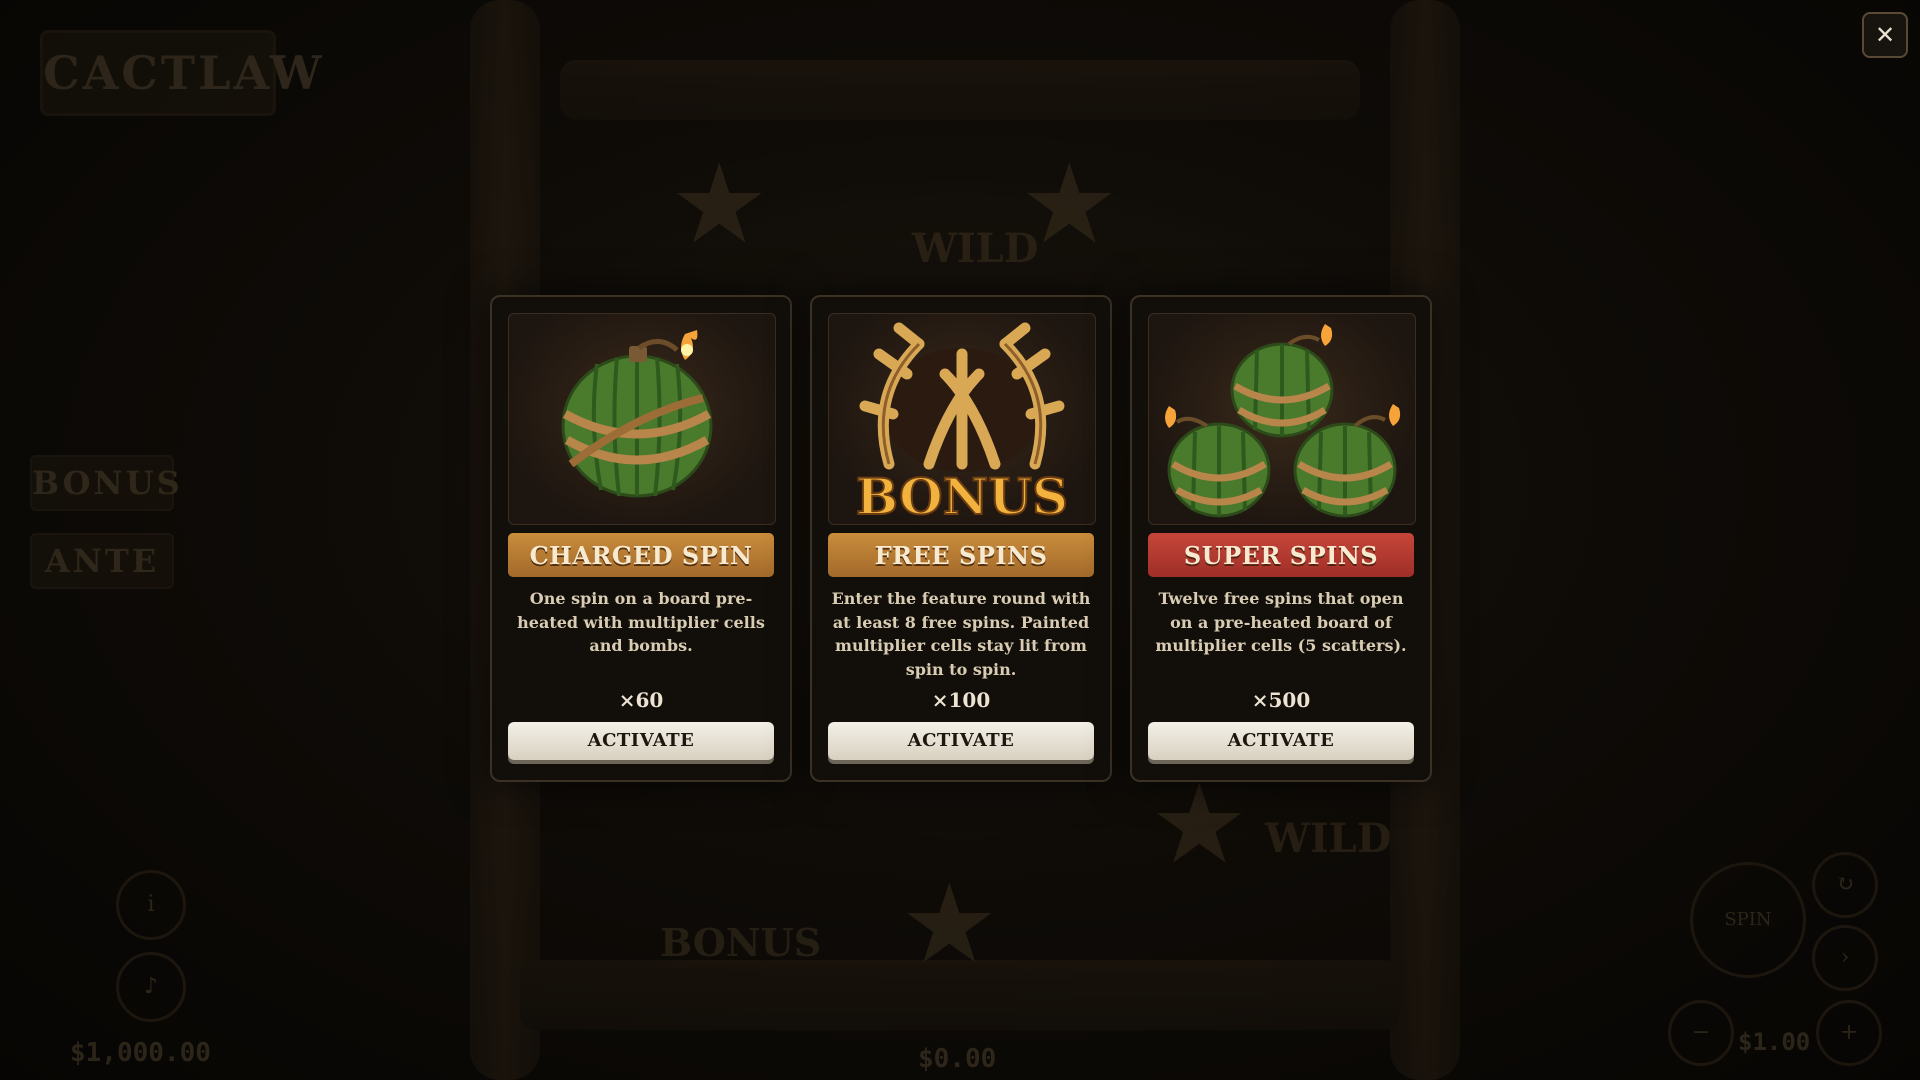 Image resolution: width=1920 pixels, height=1080 pixels. Describe the element at coordinates (641, 555) in the screenshot. I see `card-title: CHARGED SPIN` at that location.